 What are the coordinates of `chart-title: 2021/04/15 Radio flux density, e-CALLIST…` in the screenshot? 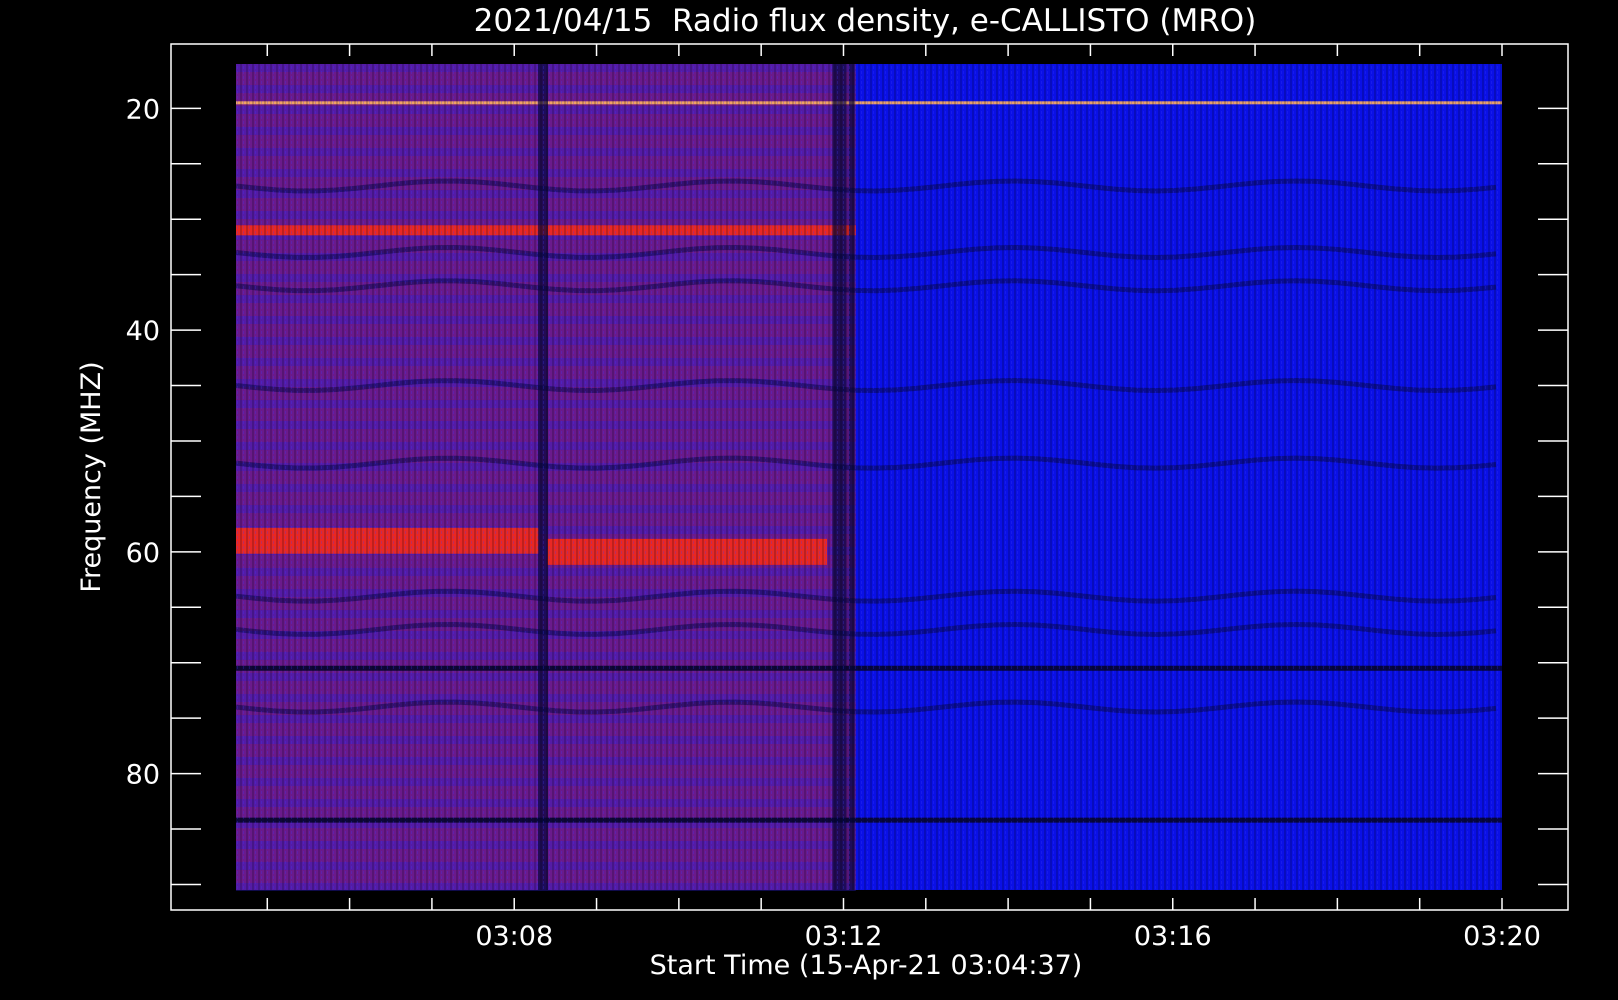 It's located at (865, 21).